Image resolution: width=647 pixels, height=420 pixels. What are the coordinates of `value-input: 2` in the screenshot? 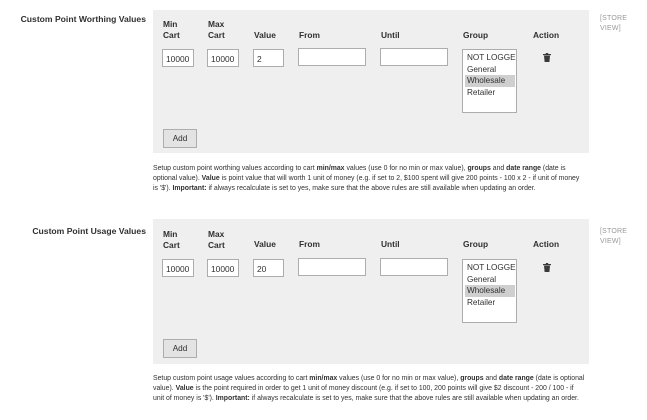 It's located at (268, 58).